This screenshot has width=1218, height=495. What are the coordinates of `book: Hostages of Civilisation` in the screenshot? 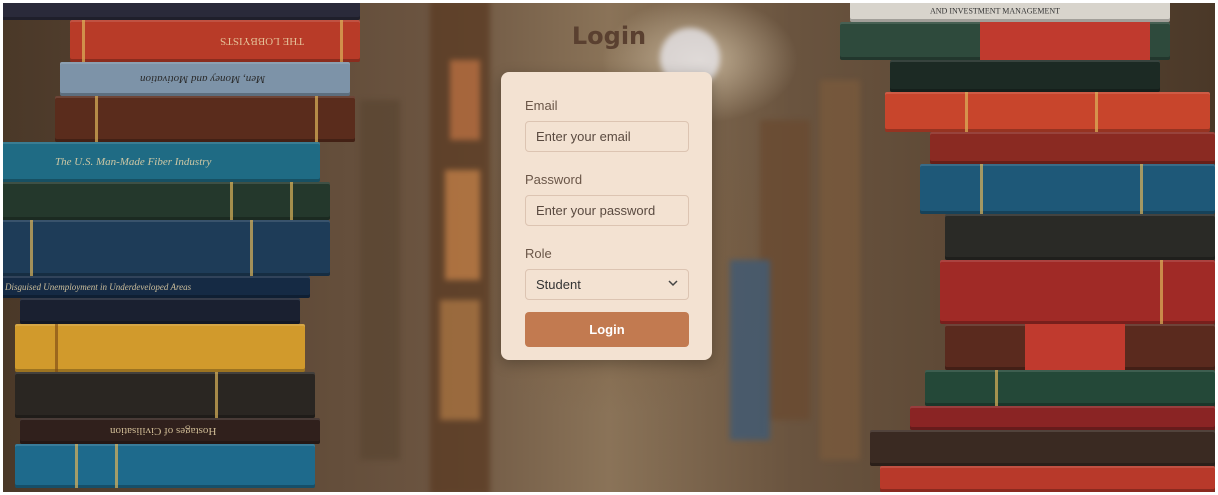 It's located at (170, 431).